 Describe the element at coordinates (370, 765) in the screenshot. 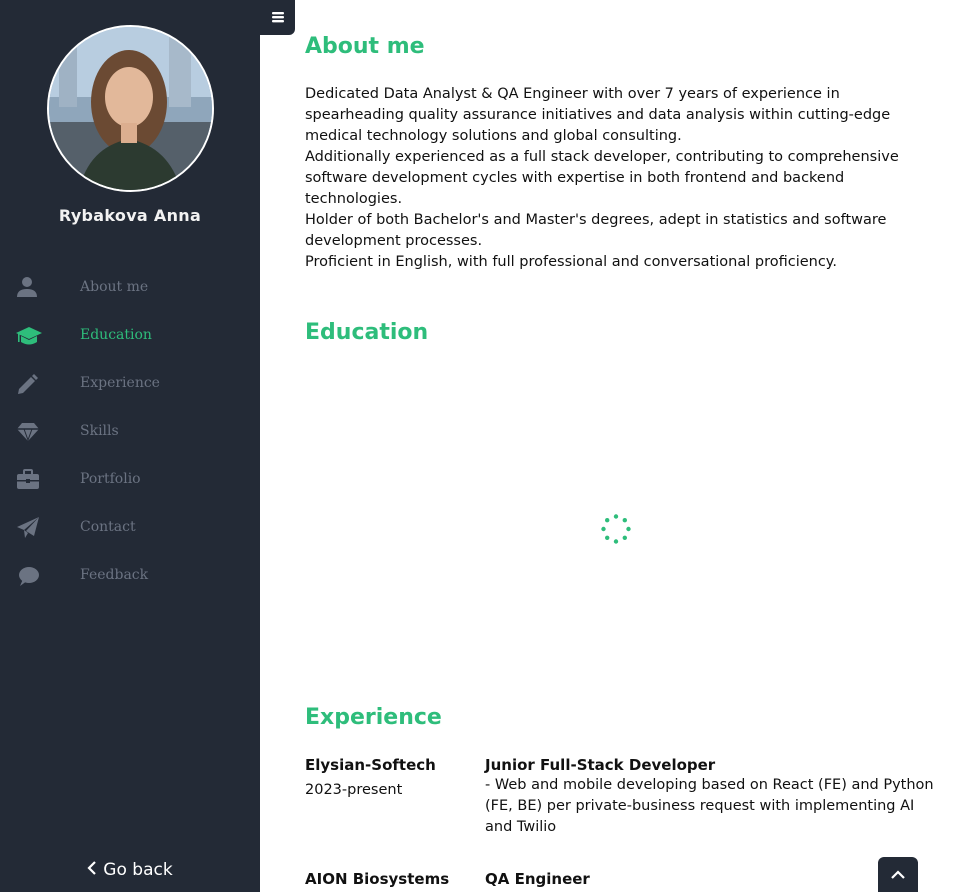

I see `experience-company: Elysian-Softech` at that location.